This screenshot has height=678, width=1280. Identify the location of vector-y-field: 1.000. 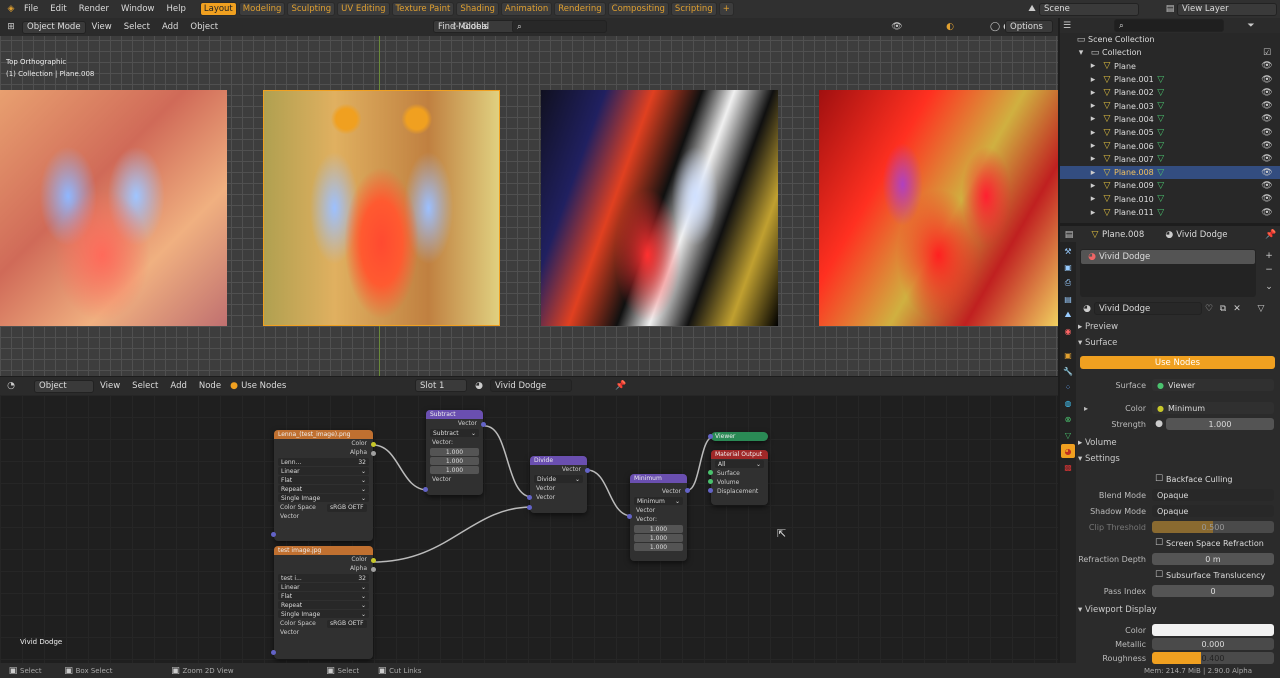
(658, 538).